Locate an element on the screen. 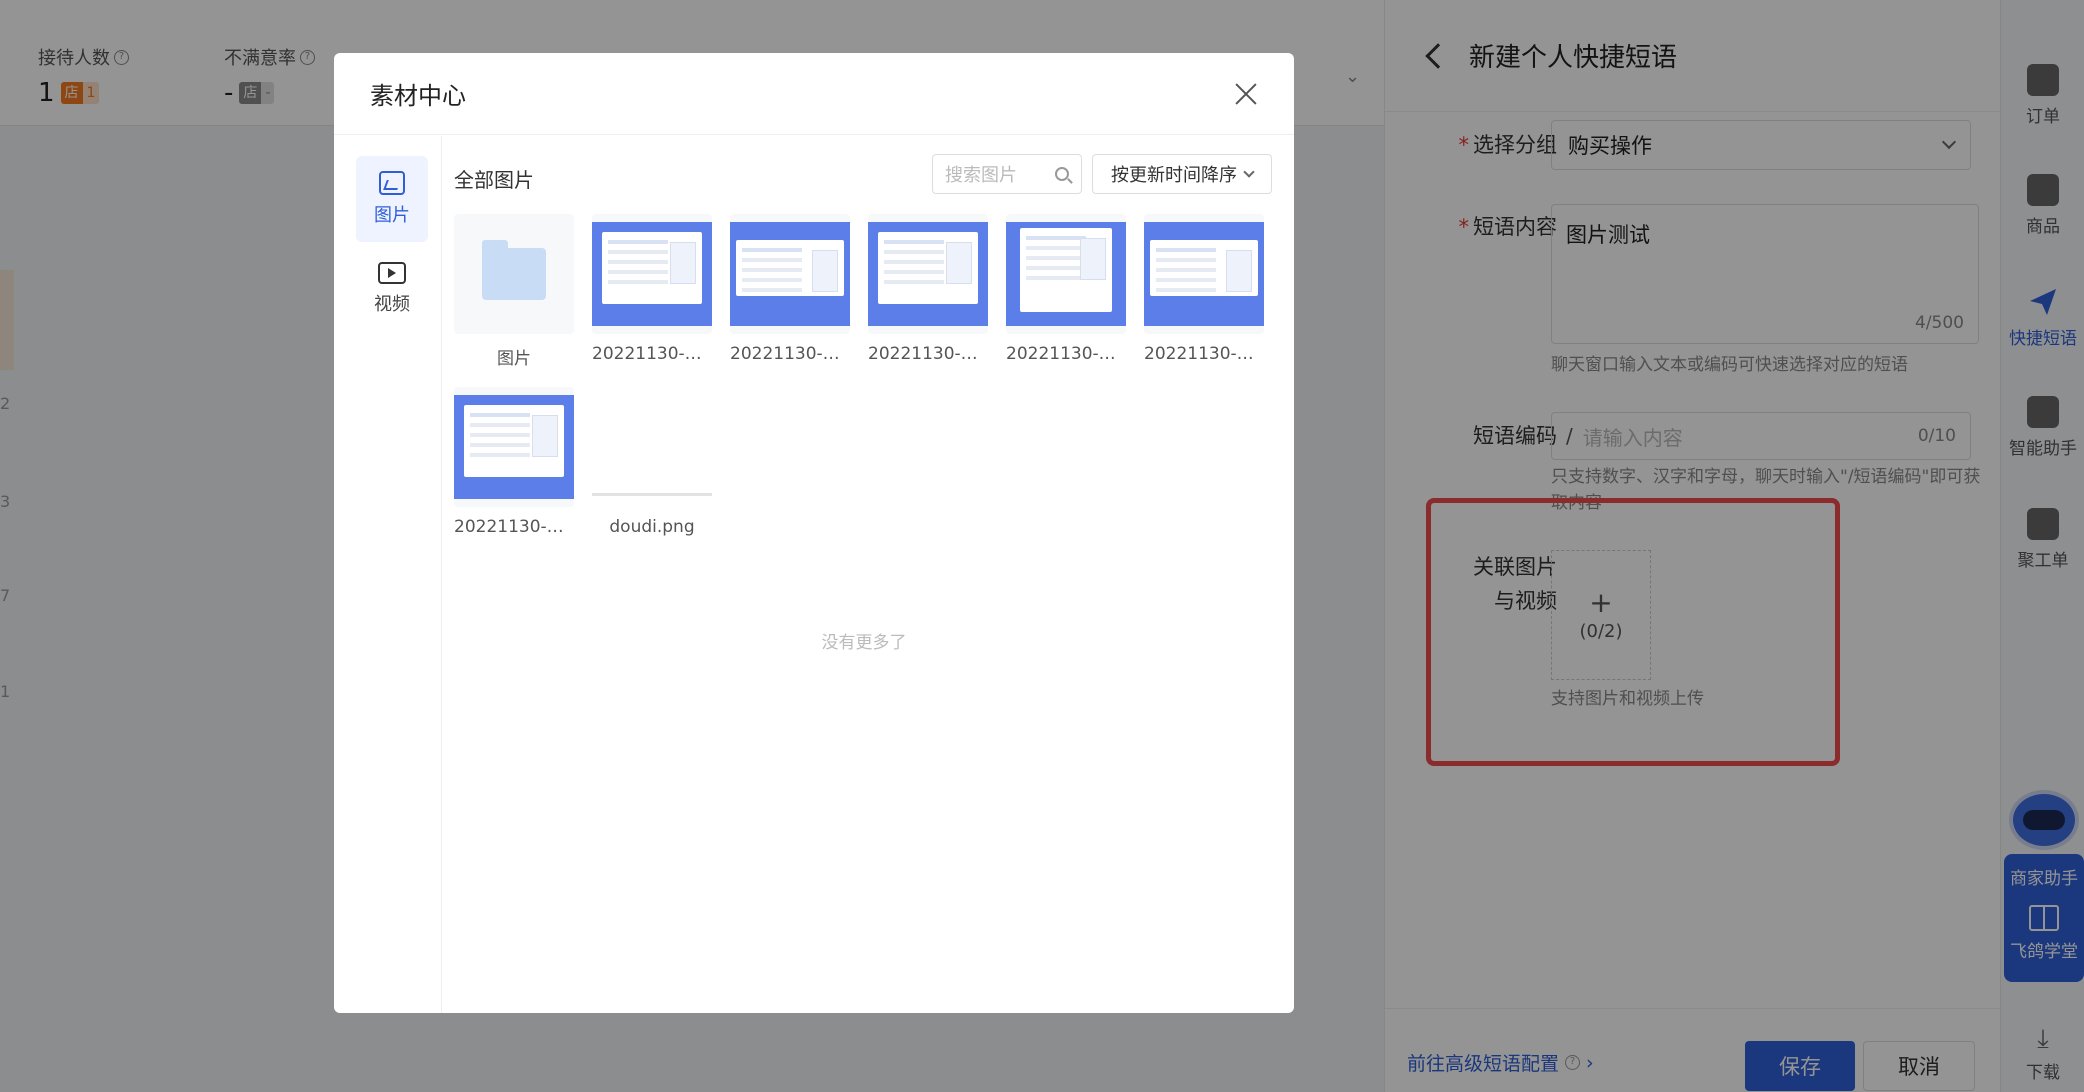  folder-tile: 图片 is located at coordinates (514, 291).